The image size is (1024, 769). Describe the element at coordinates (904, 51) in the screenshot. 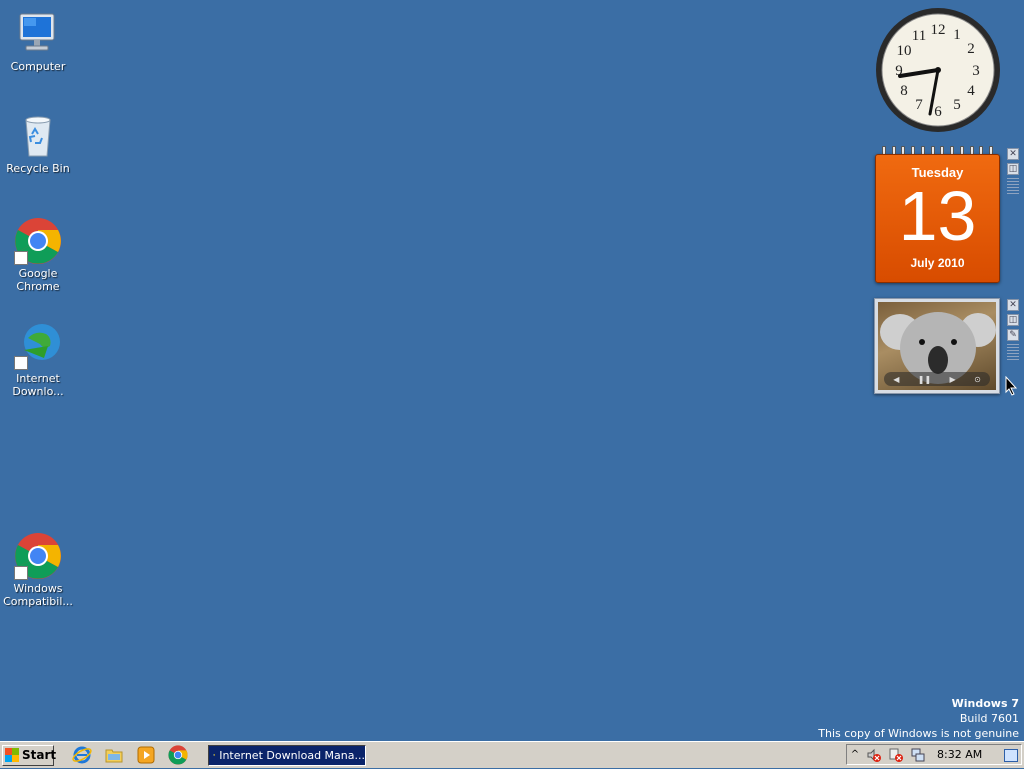

I see `clock-number: 10` at that location.